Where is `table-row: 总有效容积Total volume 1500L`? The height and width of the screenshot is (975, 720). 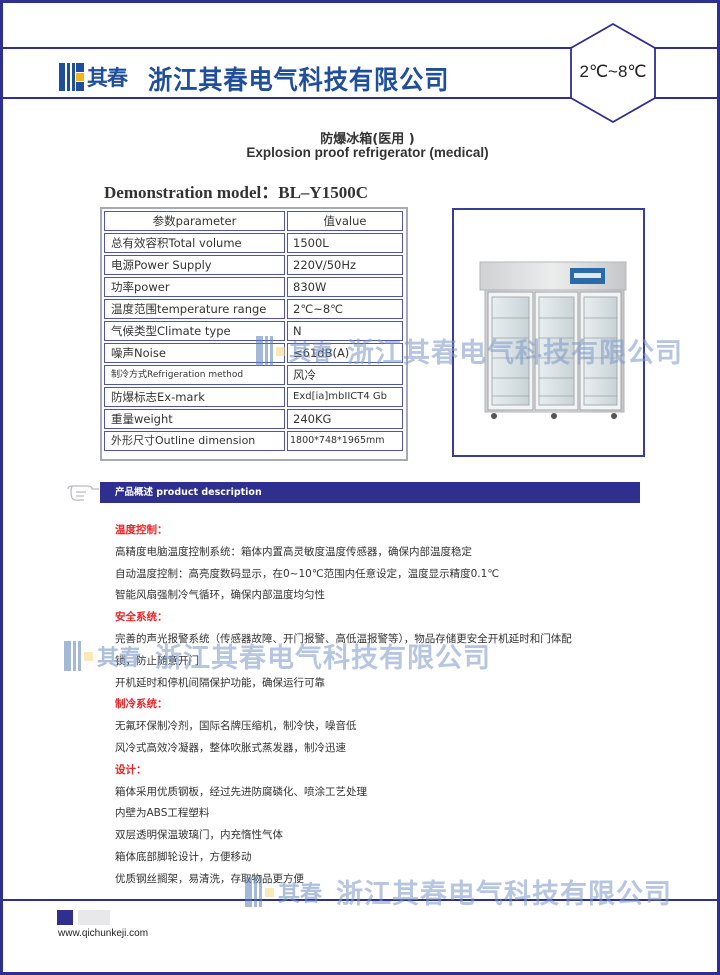
table-row: 总有效容积Total volume 1500L is located at coordinates (254, 243).